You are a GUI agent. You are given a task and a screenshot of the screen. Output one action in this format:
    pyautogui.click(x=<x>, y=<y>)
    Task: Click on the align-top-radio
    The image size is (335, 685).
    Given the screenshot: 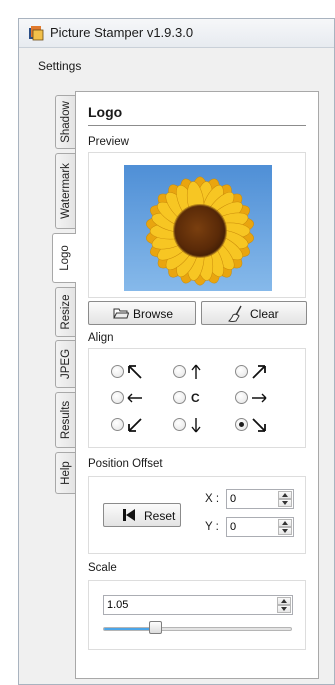 What is the action you would take?
    pyautogui.click(x=179, y=371)
    